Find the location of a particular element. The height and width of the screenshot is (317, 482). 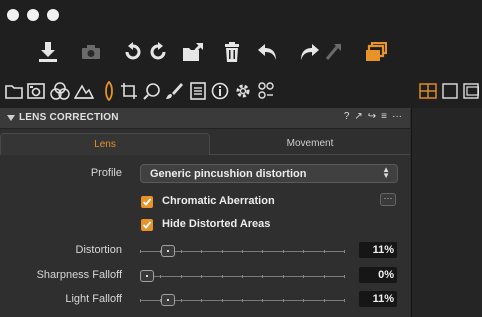

import-icon is located at coordinates (48, 52).